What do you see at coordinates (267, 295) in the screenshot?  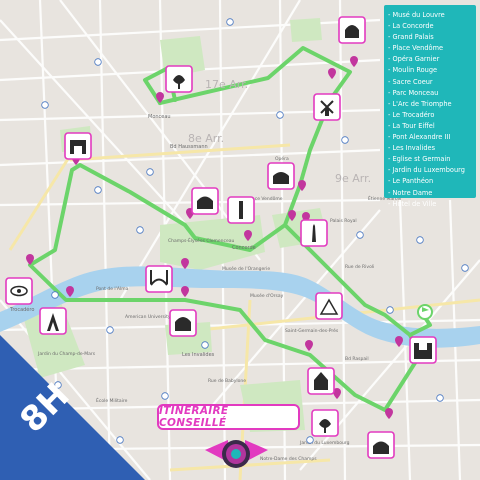 I see `label-musee-orsay: Musée d'Orsay` at bounding box center [267, 295].